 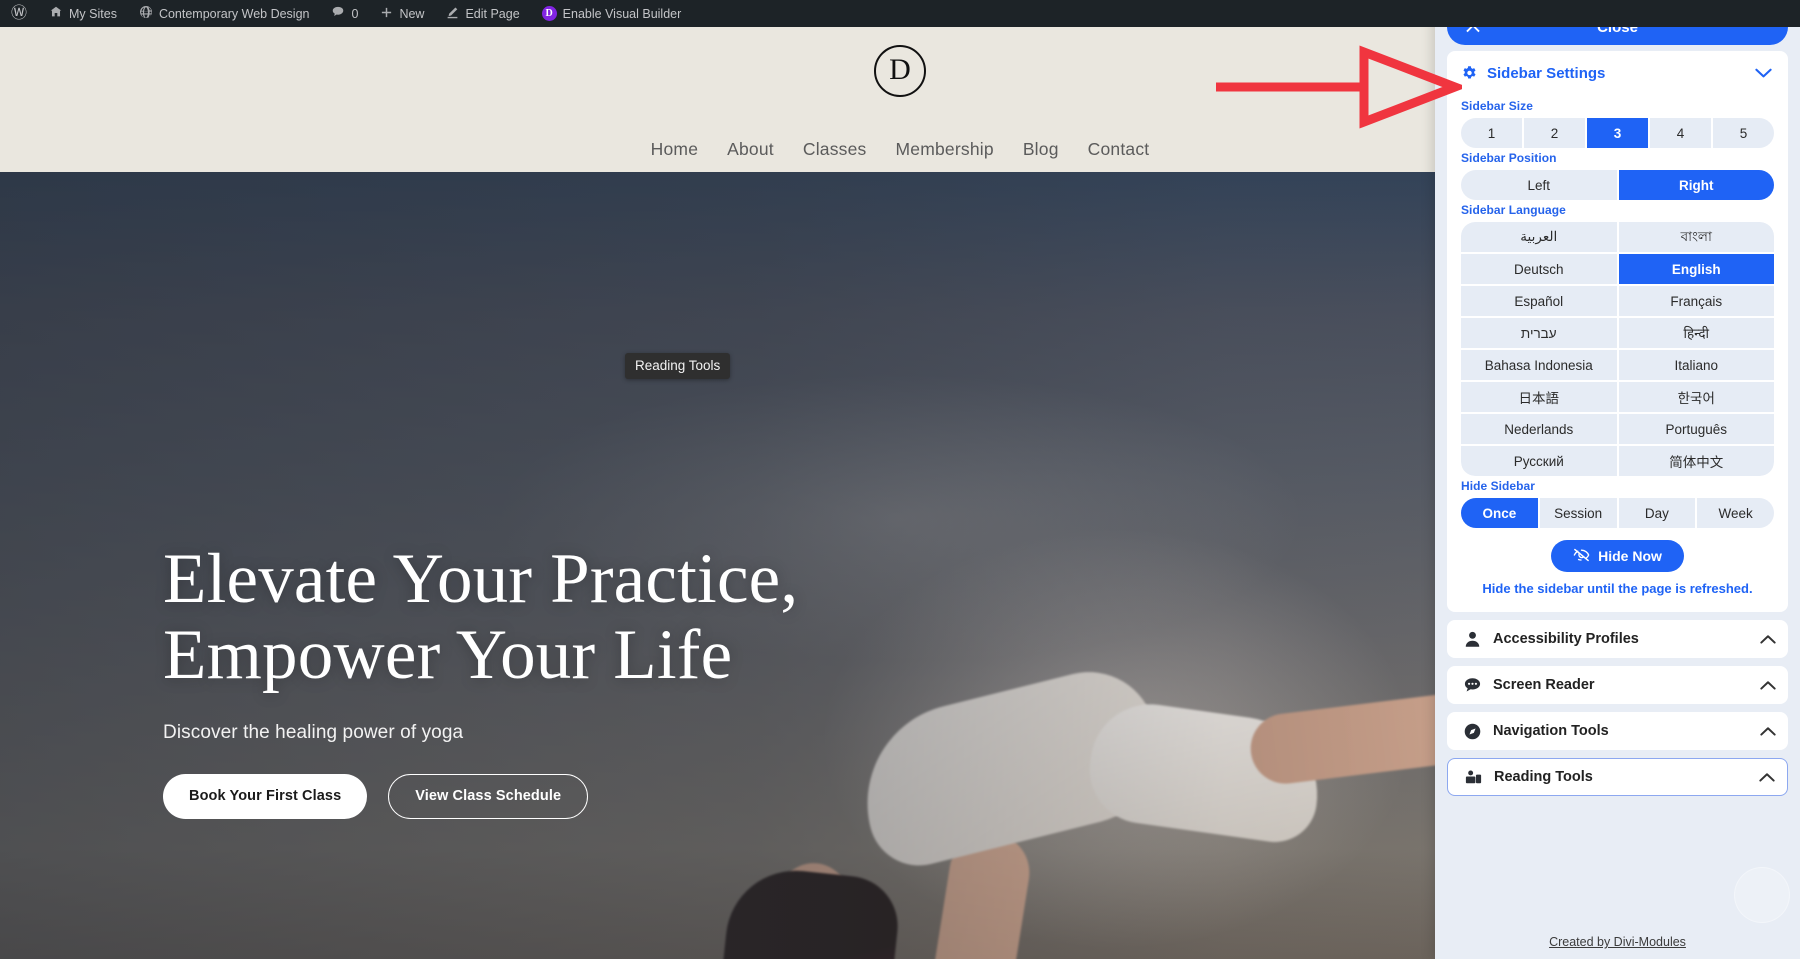 I want to click on sidebar-position-options: Left Right, so click(x=1617, y=185).